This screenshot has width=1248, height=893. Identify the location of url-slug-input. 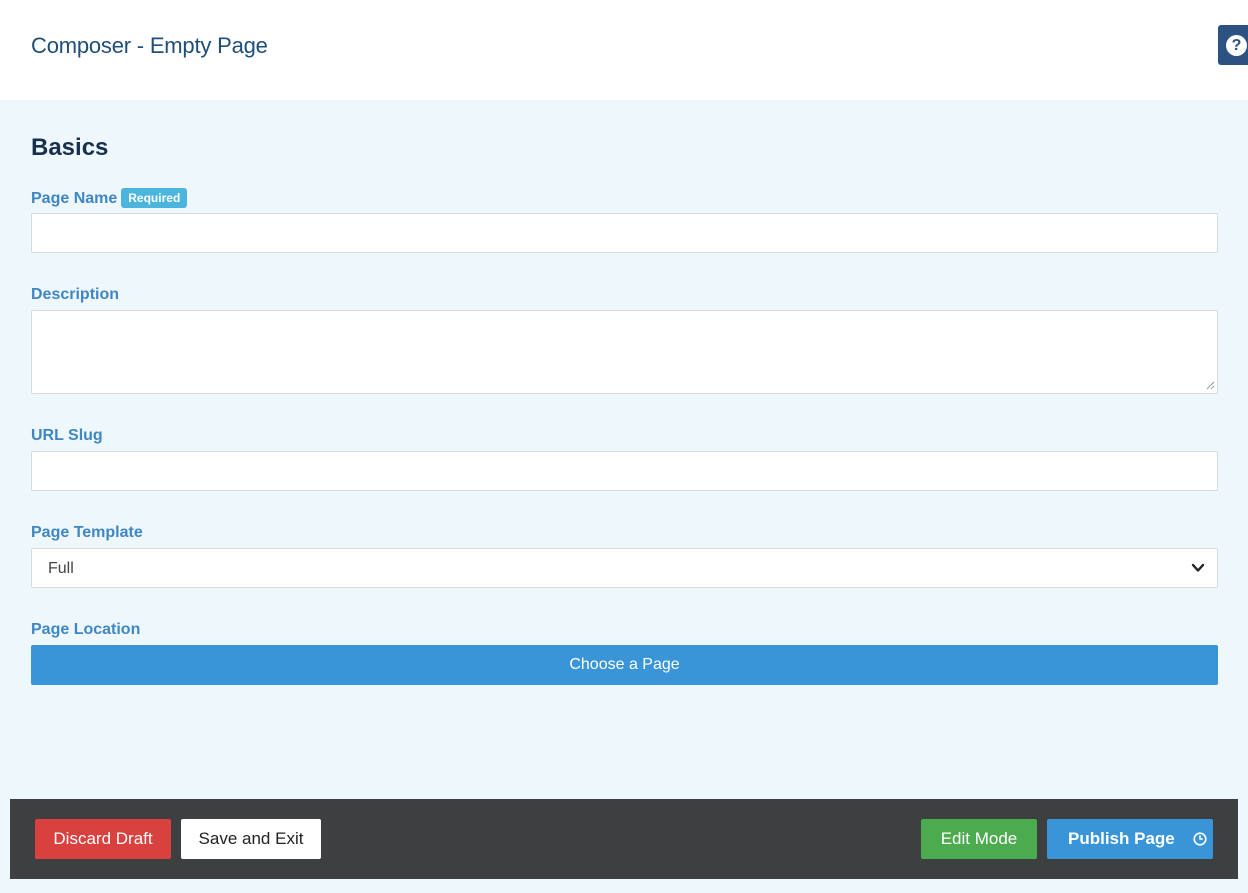
(624, 471).